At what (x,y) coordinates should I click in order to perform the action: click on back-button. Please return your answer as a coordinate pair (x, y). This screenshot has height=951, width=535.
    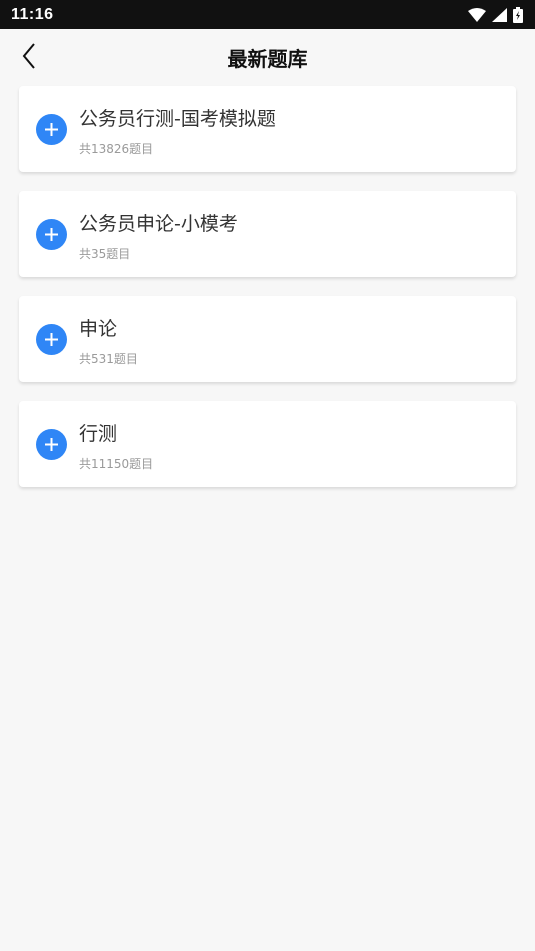
    Looking at the image, I should click on (29, 58).